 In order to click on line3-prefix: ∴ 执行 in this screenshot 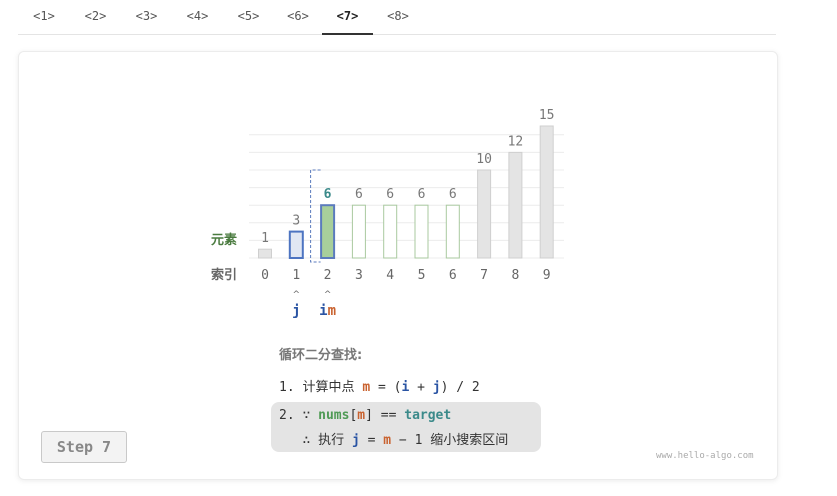, I will do `click(315, 440)`.